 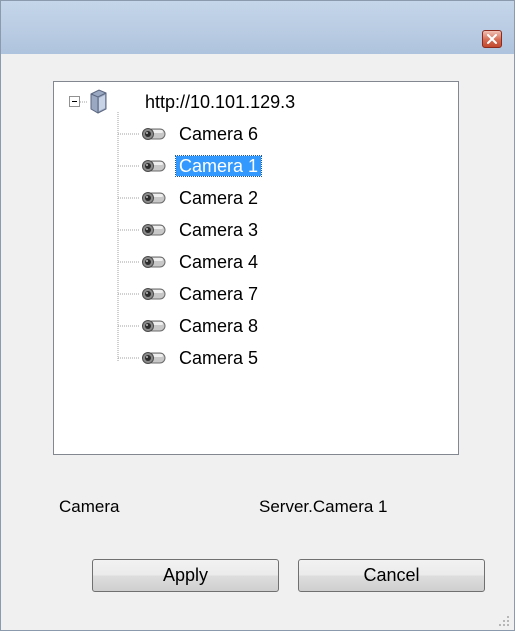 I want to click on tree-item-camera: Camera 1, so click(x=218, y=166).